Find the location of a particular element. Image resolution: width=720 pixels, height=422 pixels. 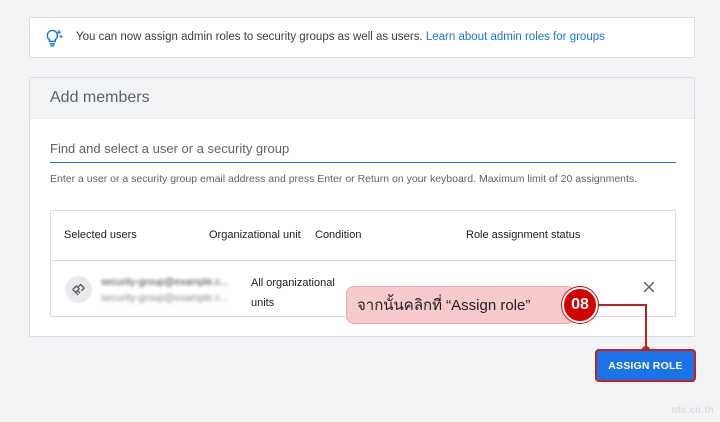

col-org-unit: Organizational unit is located at coordinates (255, 235).